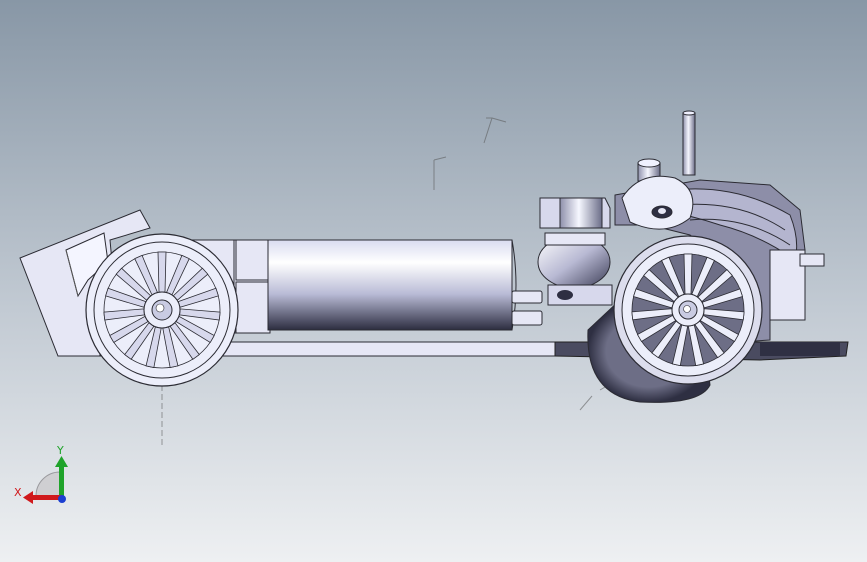 The height and width of the screenshot is (562, 867). What do you see at coordinates (60, 450) in the screenshot?
I see `triad-y-label: Y` at bounding box center [60, 450].